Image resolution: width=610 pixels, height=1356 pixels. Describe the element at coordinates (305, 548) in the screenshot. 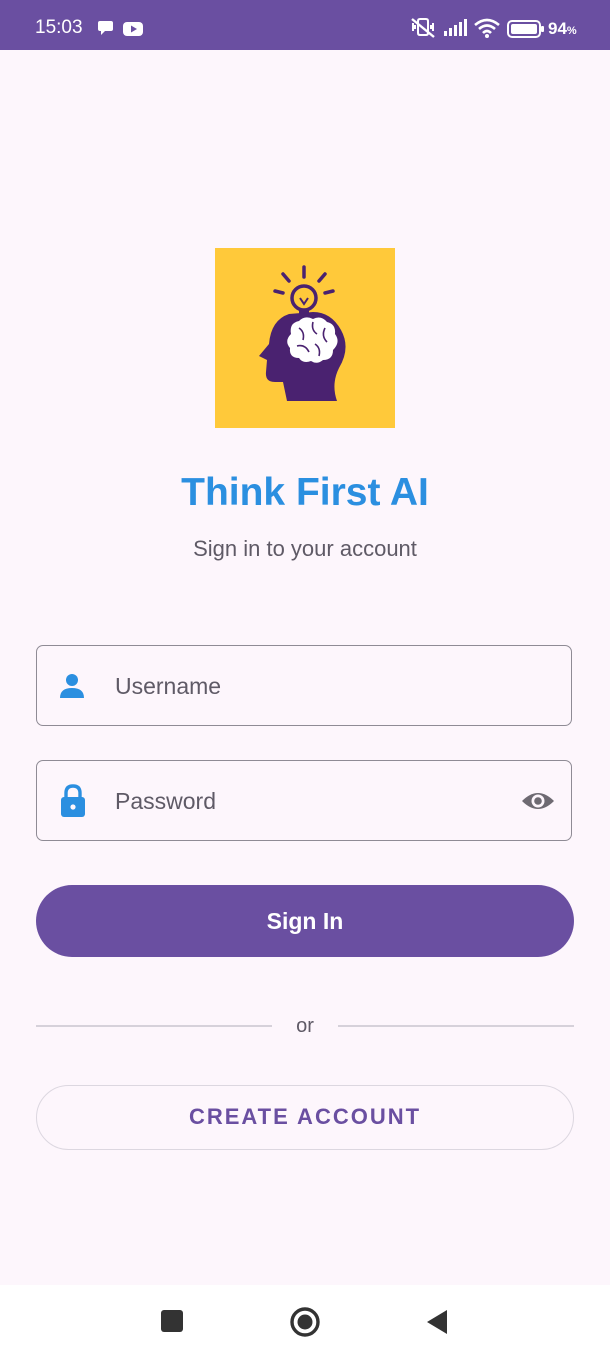

I see `subtitle: Sign in to your account` at that location.